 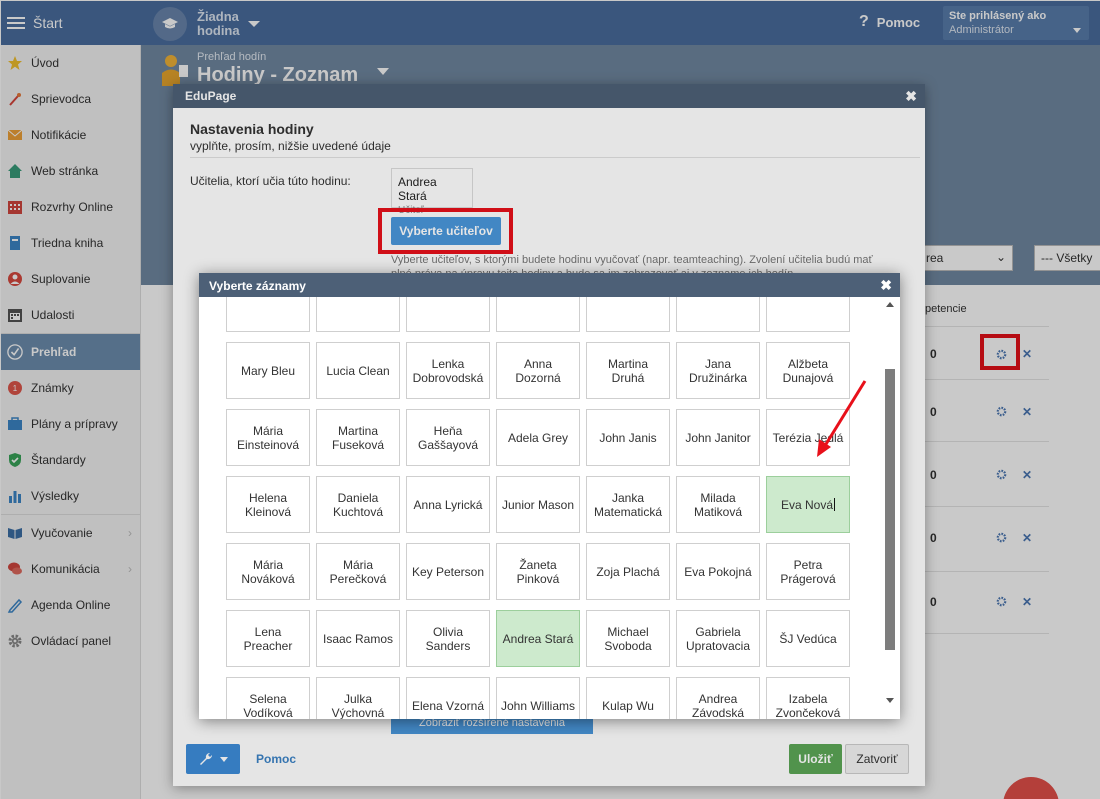 I want to click on text-cursor, so click(x=835, y=504).